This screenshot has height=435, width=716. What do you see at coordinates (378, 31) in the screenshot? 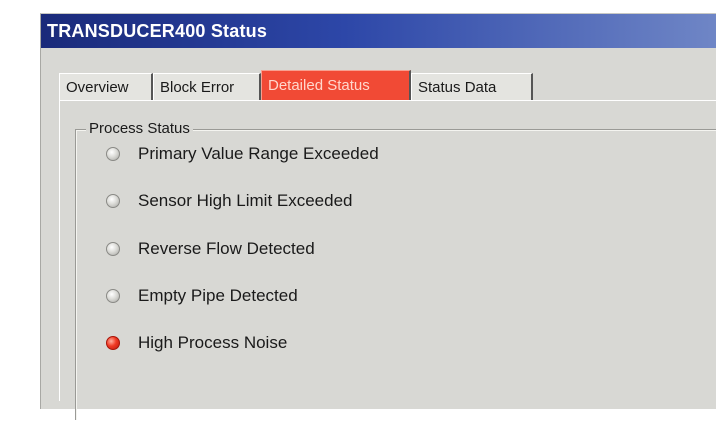
I see `window-titlebar: TRANSDUCER400 Status` at bounding box center [378, 31].